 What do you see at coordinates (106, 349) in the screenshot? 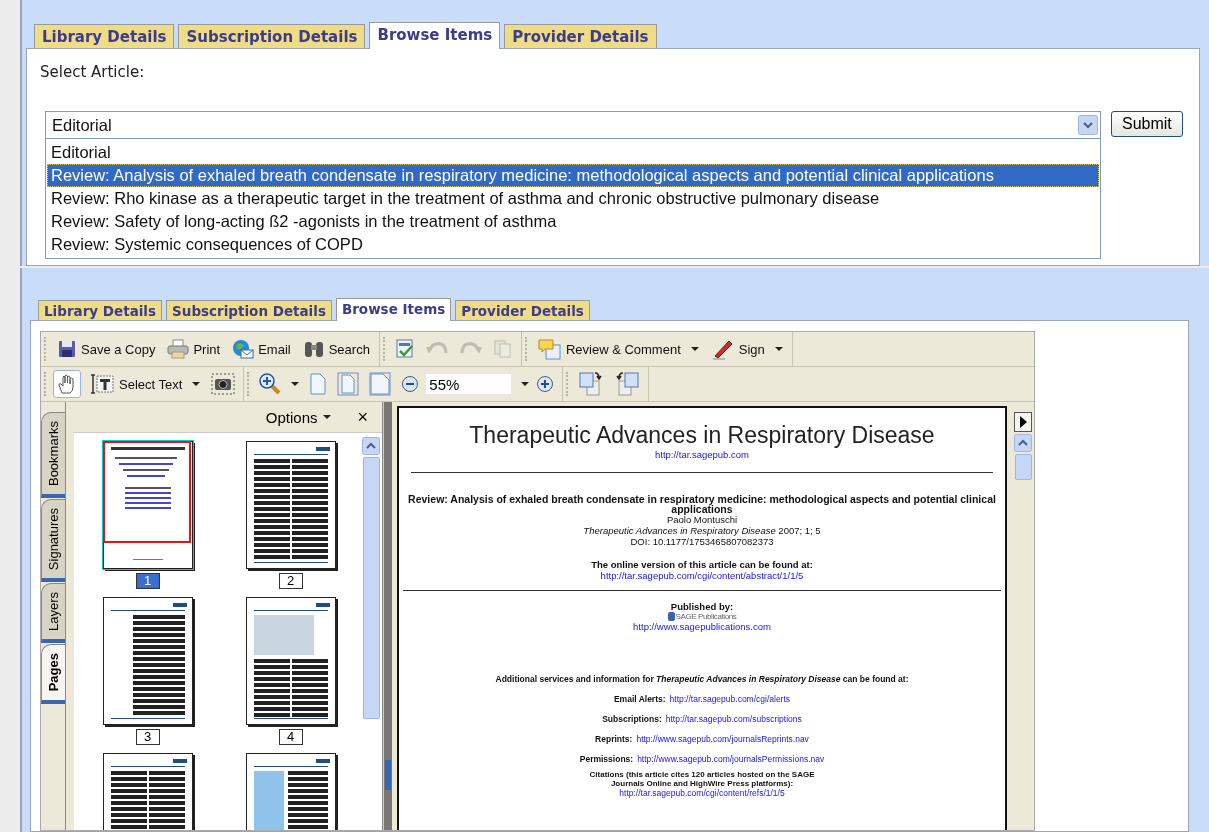
I see `save-copy-button: Save a Copy` at bounding box center [106, 349].